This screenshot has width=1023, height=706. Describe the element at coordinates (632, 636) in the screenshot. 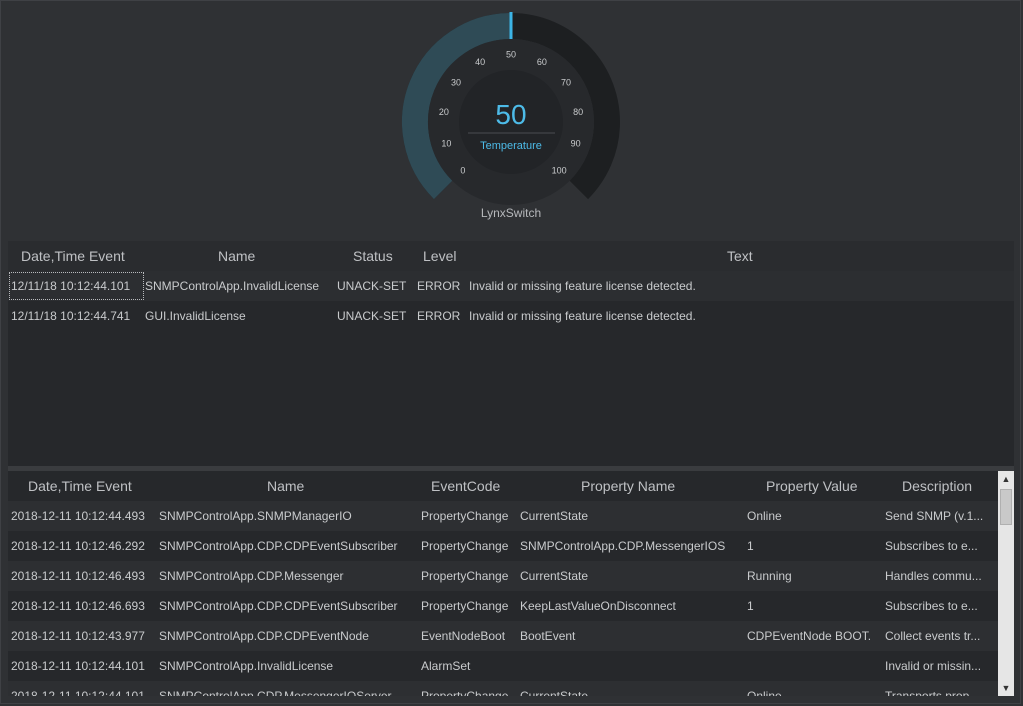

I see `event-cell-property-name: BootEvent` at that location.